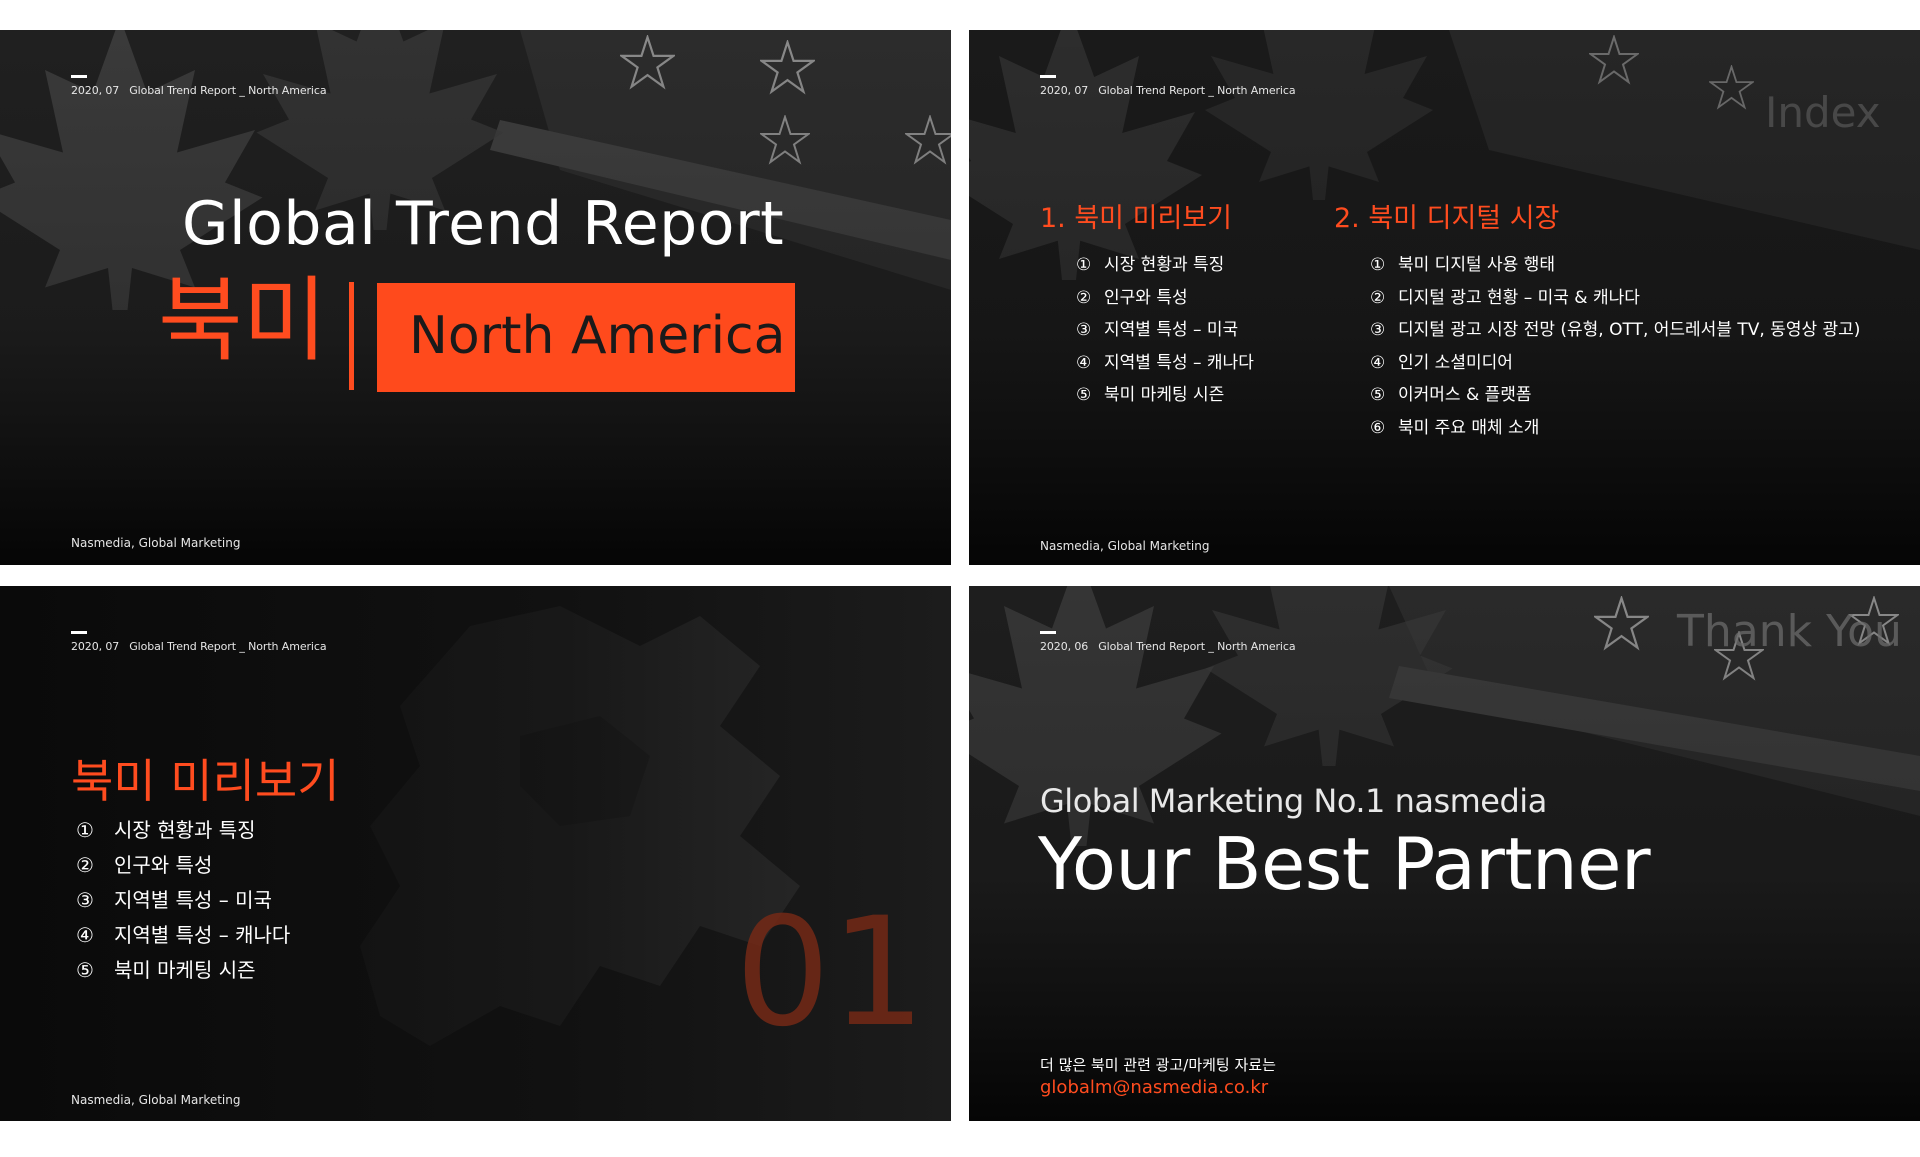 Image resolution: width=1920 pixels, height=1157 pixels. What do you see at coordinates (243, 320) in the screenshot?
I see `korean-title: 북미` at bounding box center [243, 320].